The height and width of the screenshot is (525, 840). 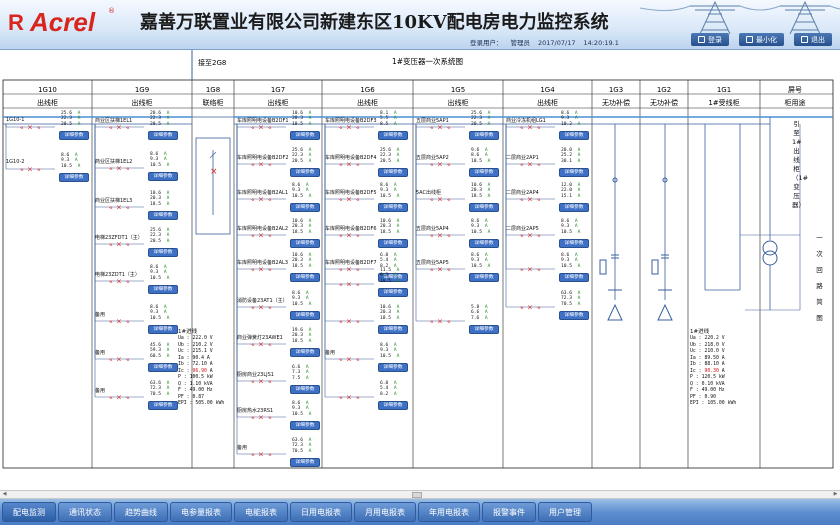 I want to click on feeder-currents: 45.6 A 59.3 A 60.5 A, so click(x=159, y=351).